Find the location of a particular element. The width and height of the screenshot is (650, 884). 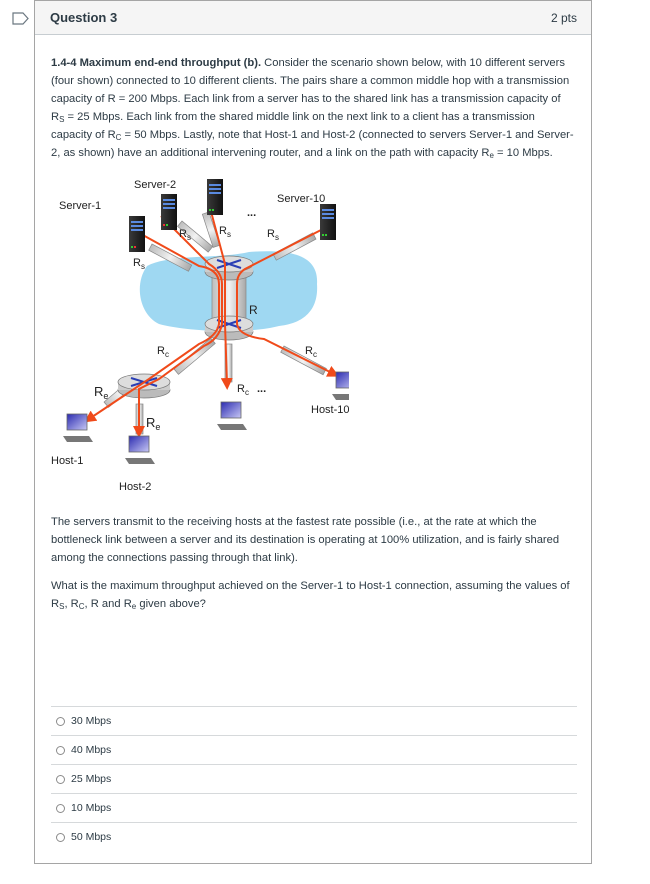

label-rc-2: Rc is located at coordinates (243, 390).